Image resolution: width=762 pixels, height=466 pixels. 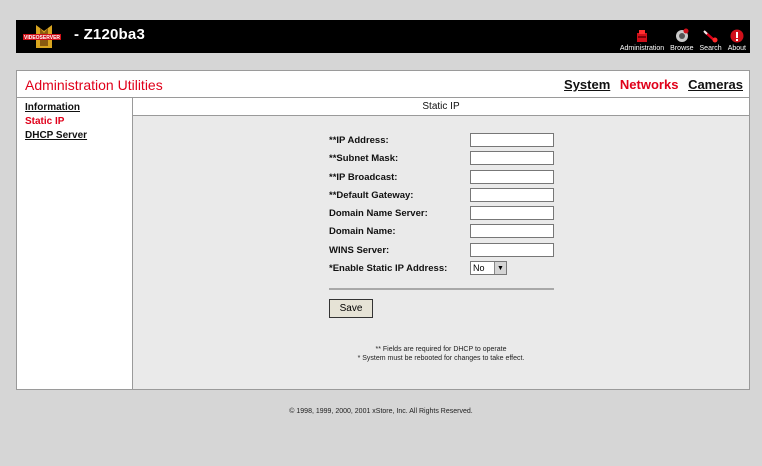 What do you see at coordinates (364, 159) in the screenshot?
I see `subnet-mask-label: **Subnet Mask:` at bounding box center [364, 159].